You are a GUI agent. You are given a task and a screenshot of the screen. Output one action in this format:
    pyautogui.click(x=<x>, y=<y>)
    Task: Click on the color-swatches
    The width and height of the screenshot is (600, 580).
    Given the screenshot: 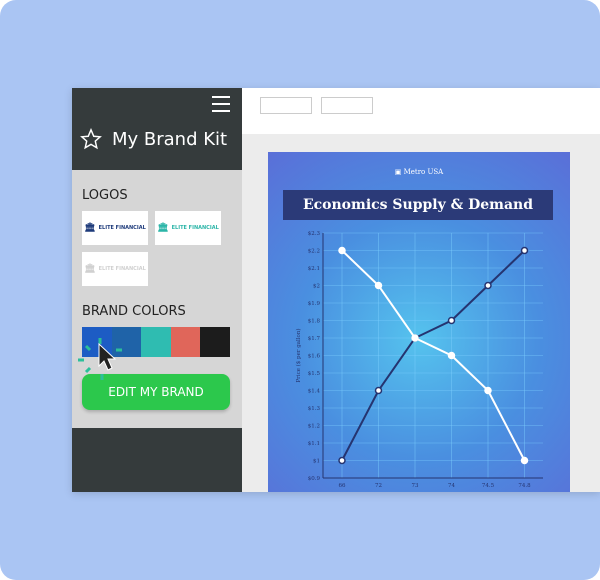 What is the action you would take?
    pyautogui.click(x=156, y=342)
    